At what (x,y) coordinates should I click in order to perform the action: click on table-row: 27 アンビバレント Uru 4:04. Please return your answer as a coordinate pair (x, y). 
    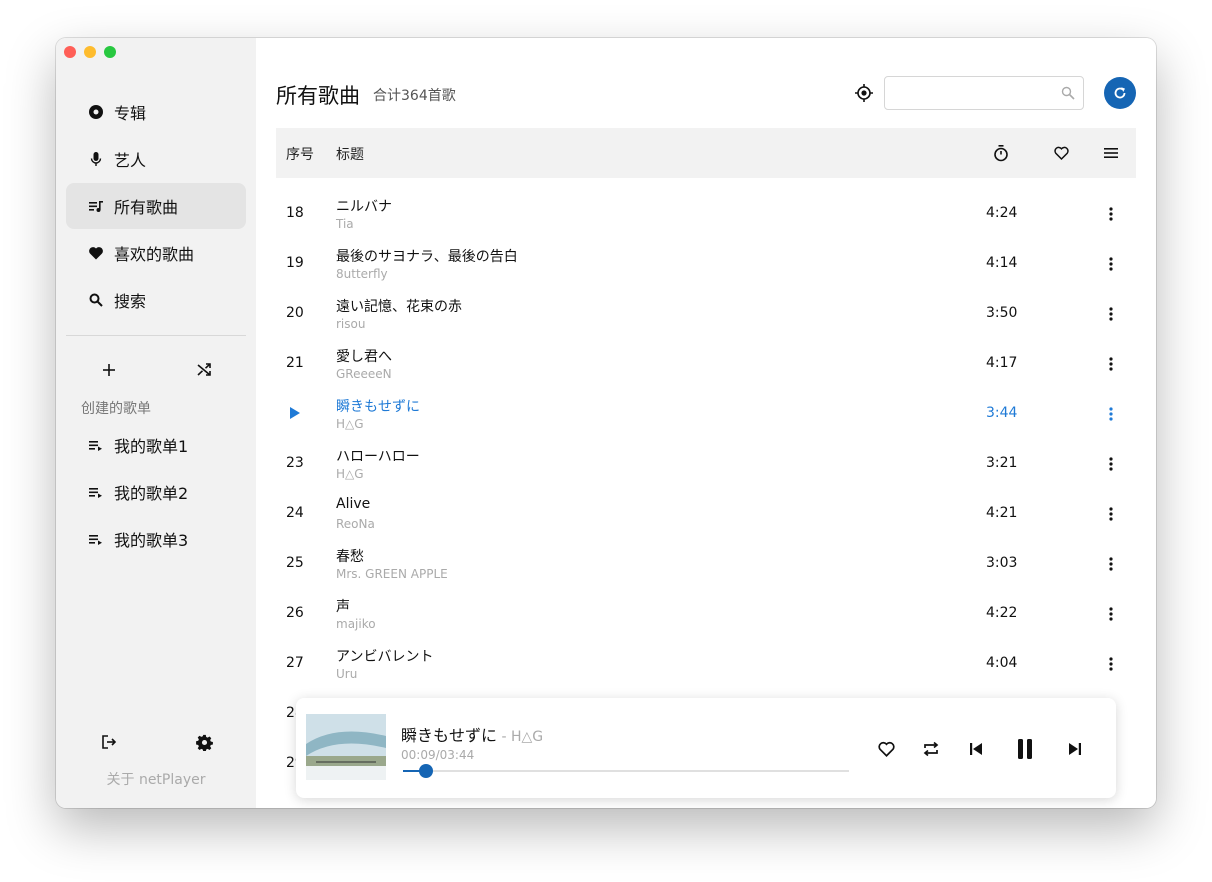
    Looking at the image, I should click on (706, 663).